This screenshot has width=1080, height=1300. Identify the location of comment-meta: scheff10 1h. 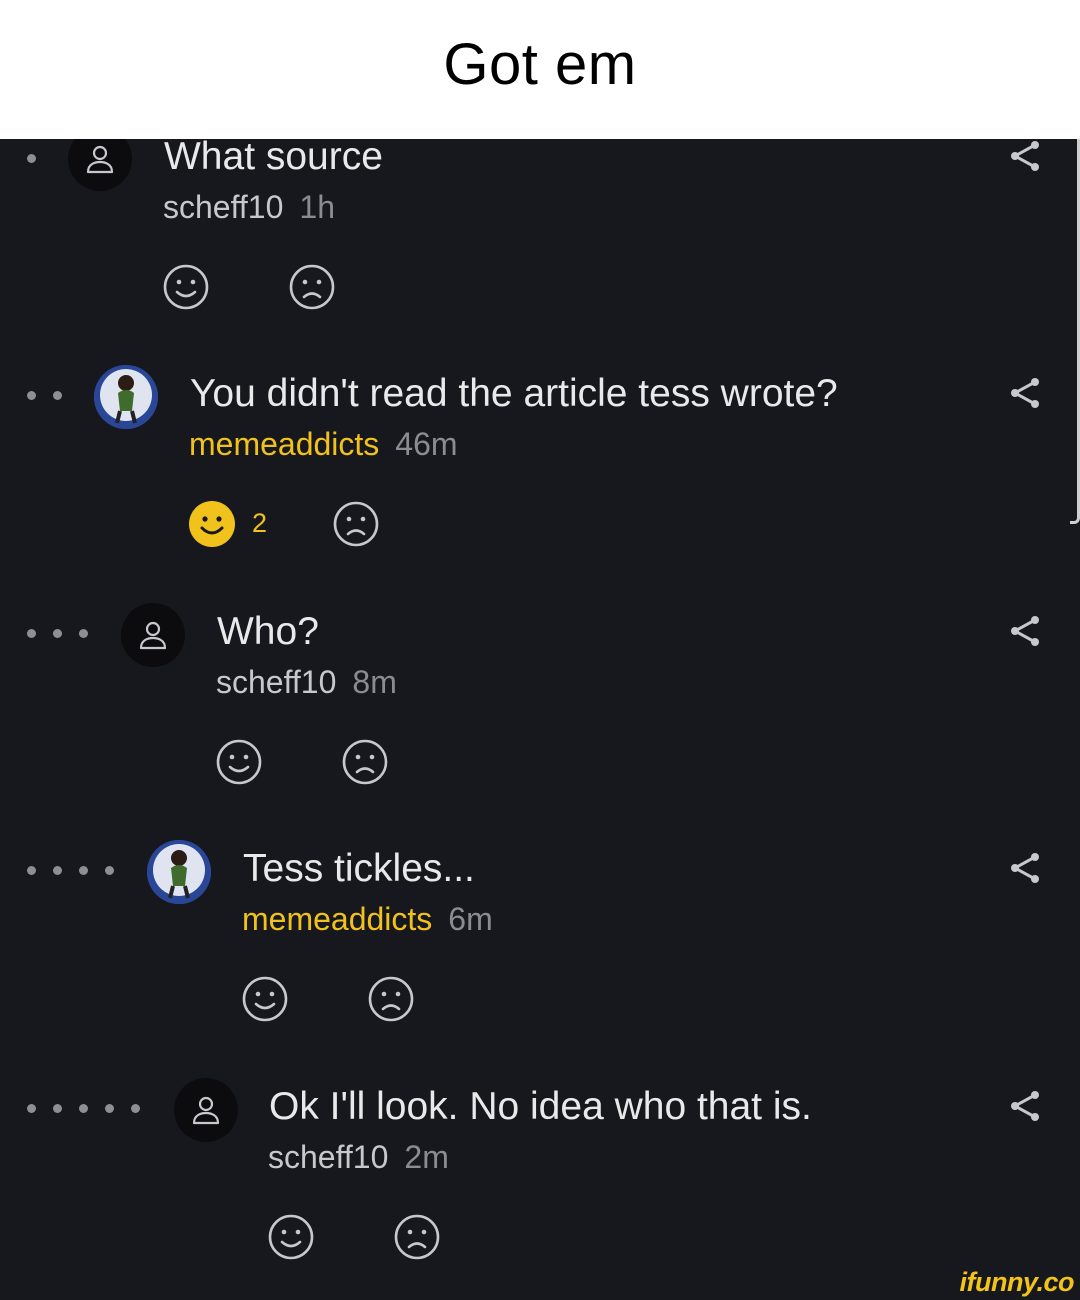
(249, 207).